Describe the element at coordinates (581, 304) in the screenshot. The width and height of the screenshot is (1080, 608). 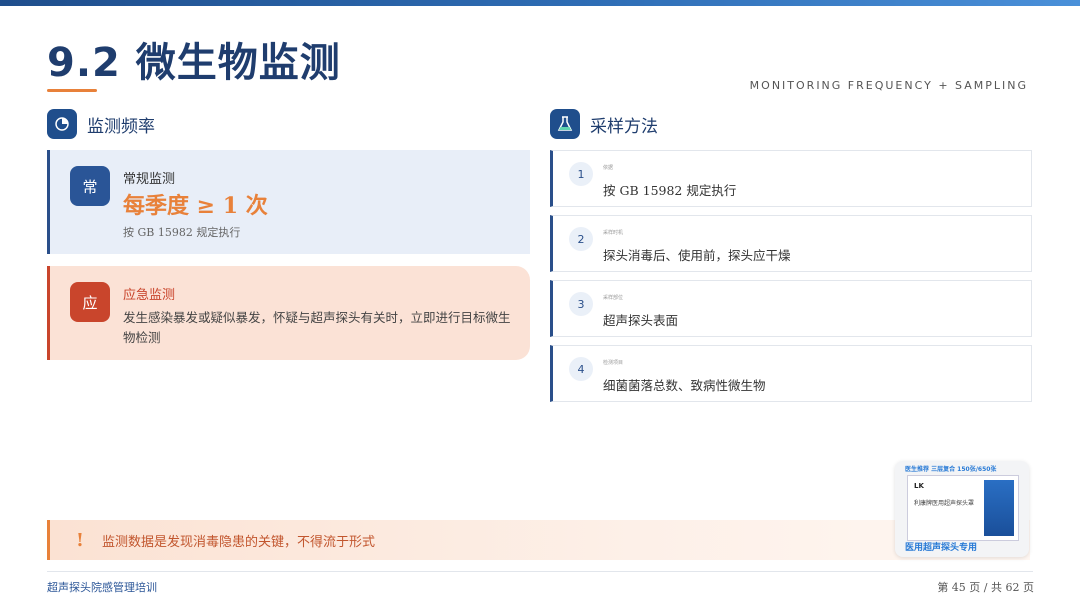
I see `step-number: 3` at that location.